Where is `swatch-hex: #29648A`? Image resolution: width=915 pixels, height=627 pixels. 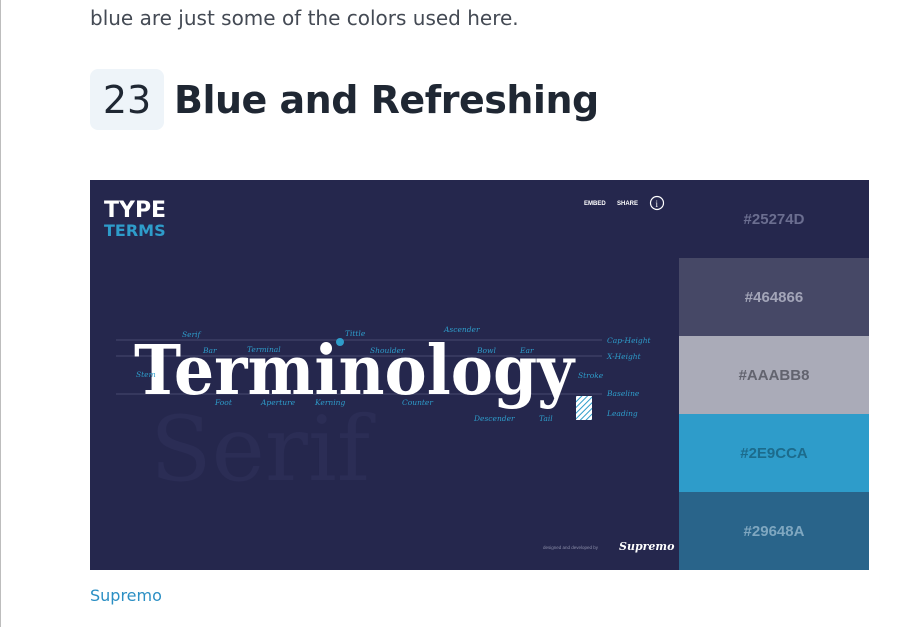 swatch-hex: #29648A is located at coordinates (774, 531).